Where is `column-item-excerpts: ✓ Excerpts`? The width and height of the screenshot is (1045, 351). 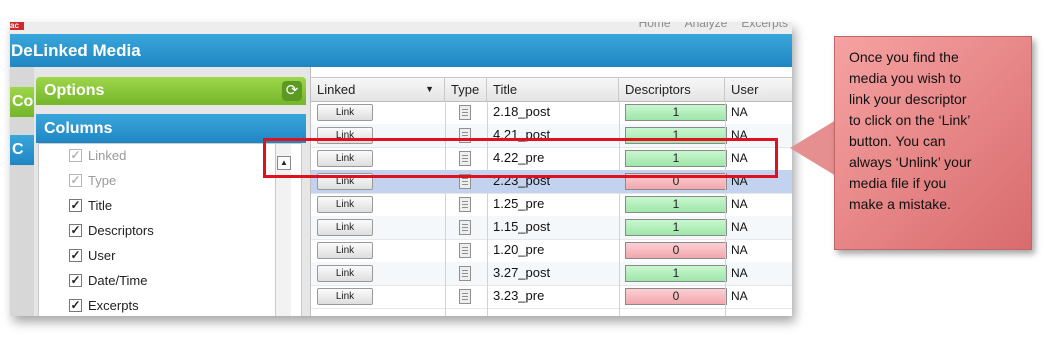
column-item-excerpts: ✓ Excerpts is located at coordinates (104, 305).